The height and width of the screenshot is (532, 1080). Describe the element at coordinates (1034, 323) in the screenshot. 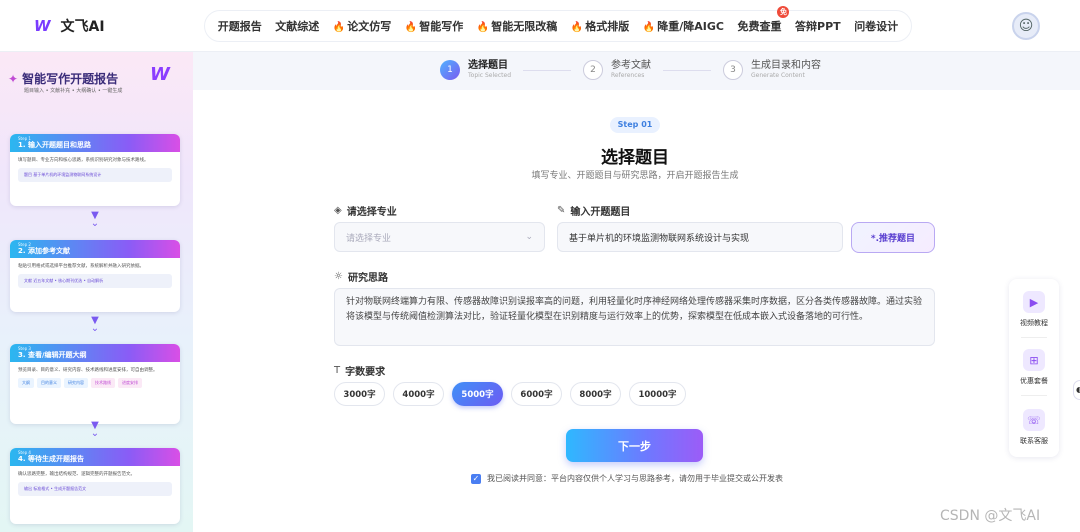

I see `video-tutorial-label: 视频教程` at that location.